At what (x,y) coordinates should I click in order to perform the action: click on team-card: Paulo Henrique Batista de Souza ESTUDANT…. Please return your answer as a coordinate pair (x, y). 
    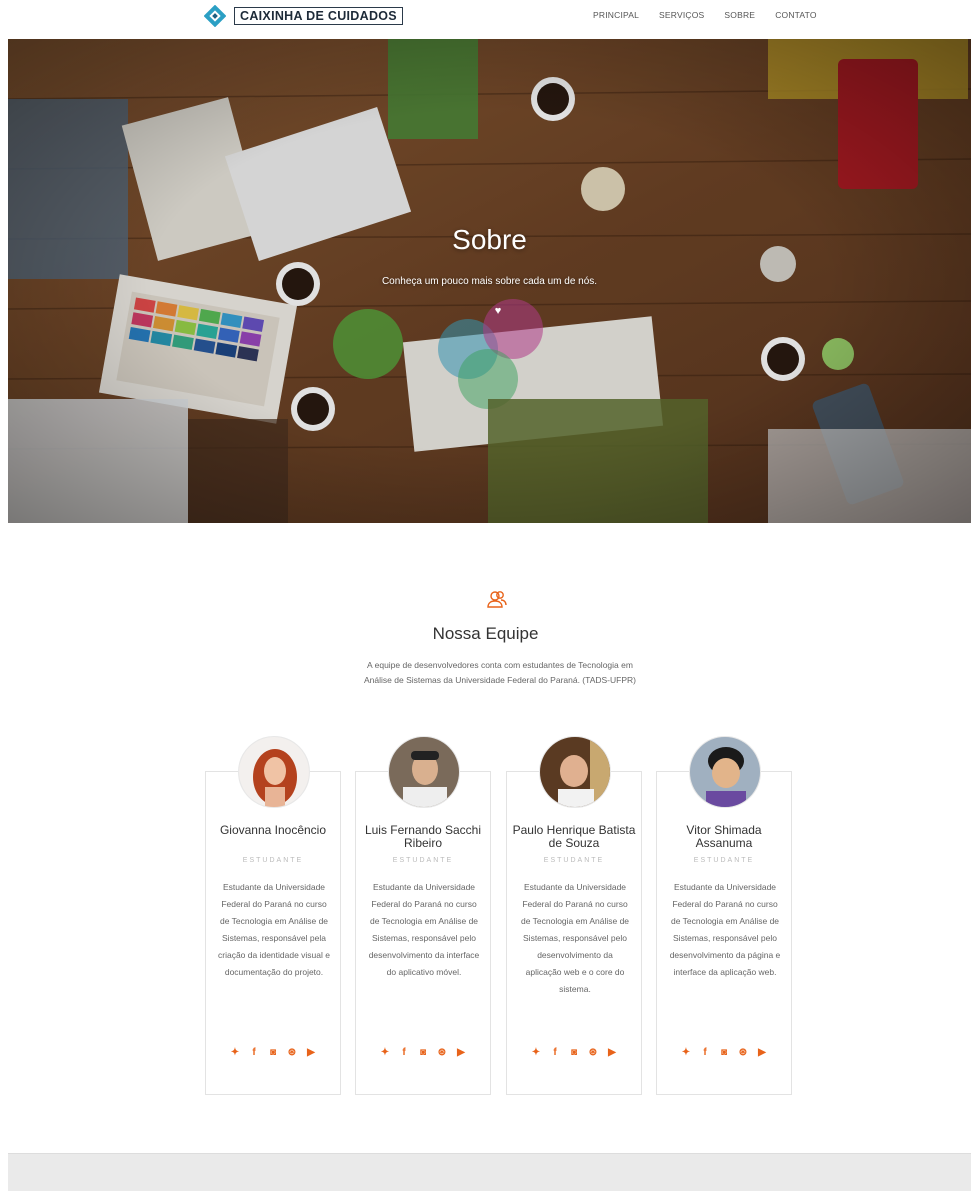
    Looking at the image, I should click on (574, 915).